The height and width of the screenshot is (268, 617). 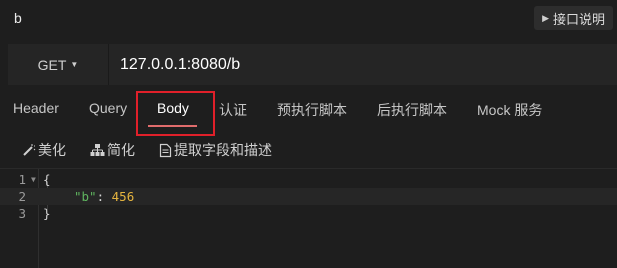 I want to click on method-label: GET, so click(x=52, y=64).